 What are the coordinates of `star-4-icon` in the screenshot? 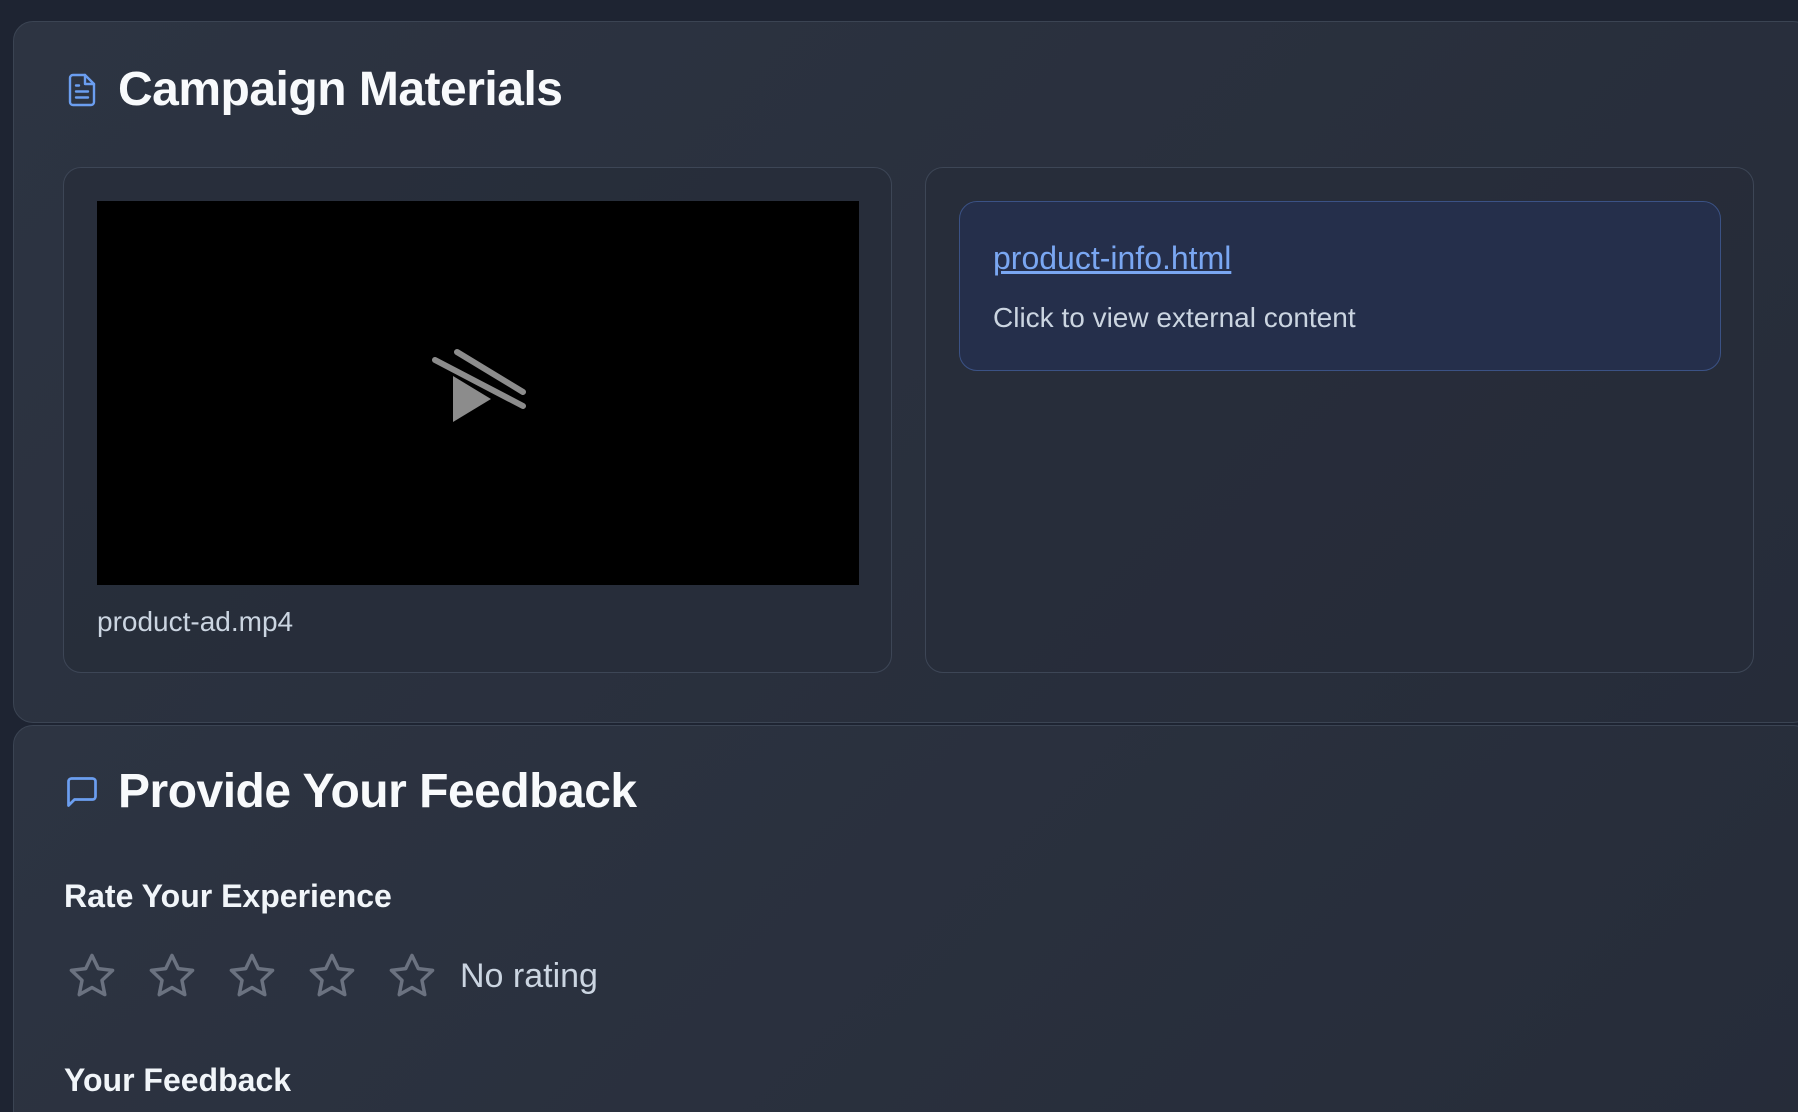 It's located at (332, 976).